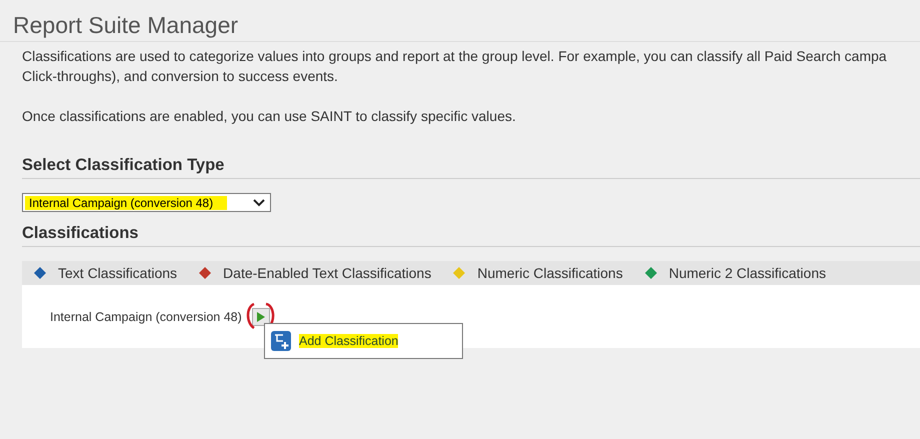  Describe the element at coordinates (455, 66) in the screenshot. I see `intro-paragraph: Classifications are used to categorize values into groups and report at the group level. For example, you can classify all Paid Search campa Click-throughs), and conversion to success events.` at that location.